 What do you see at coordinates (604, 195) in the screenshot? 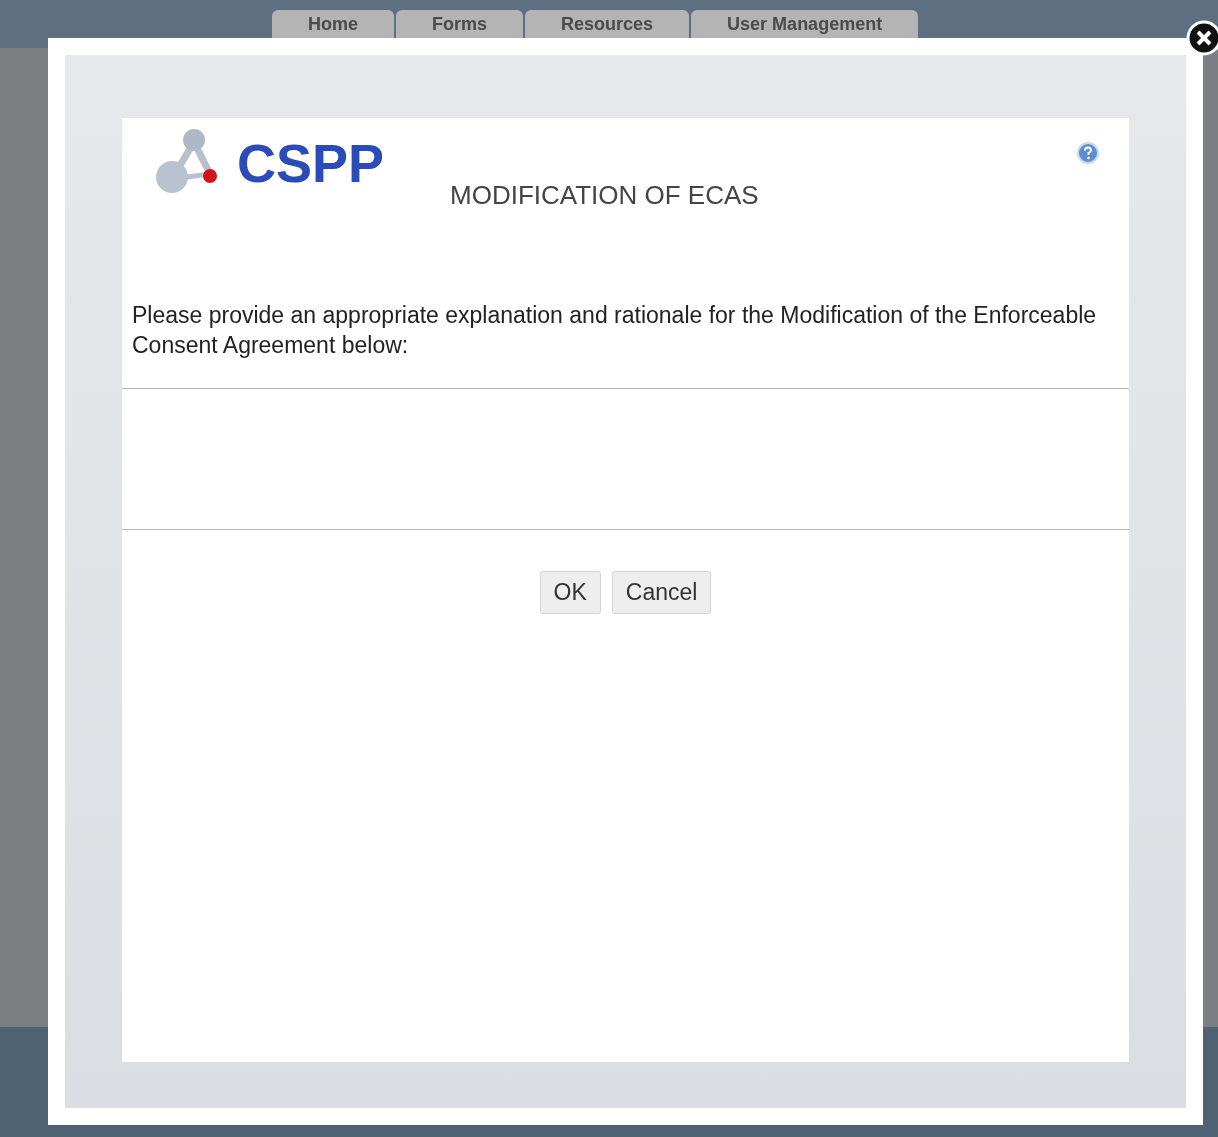
I see `dialog-title: MODIFICATION OF ECAS` at bounding box center [604, 195].